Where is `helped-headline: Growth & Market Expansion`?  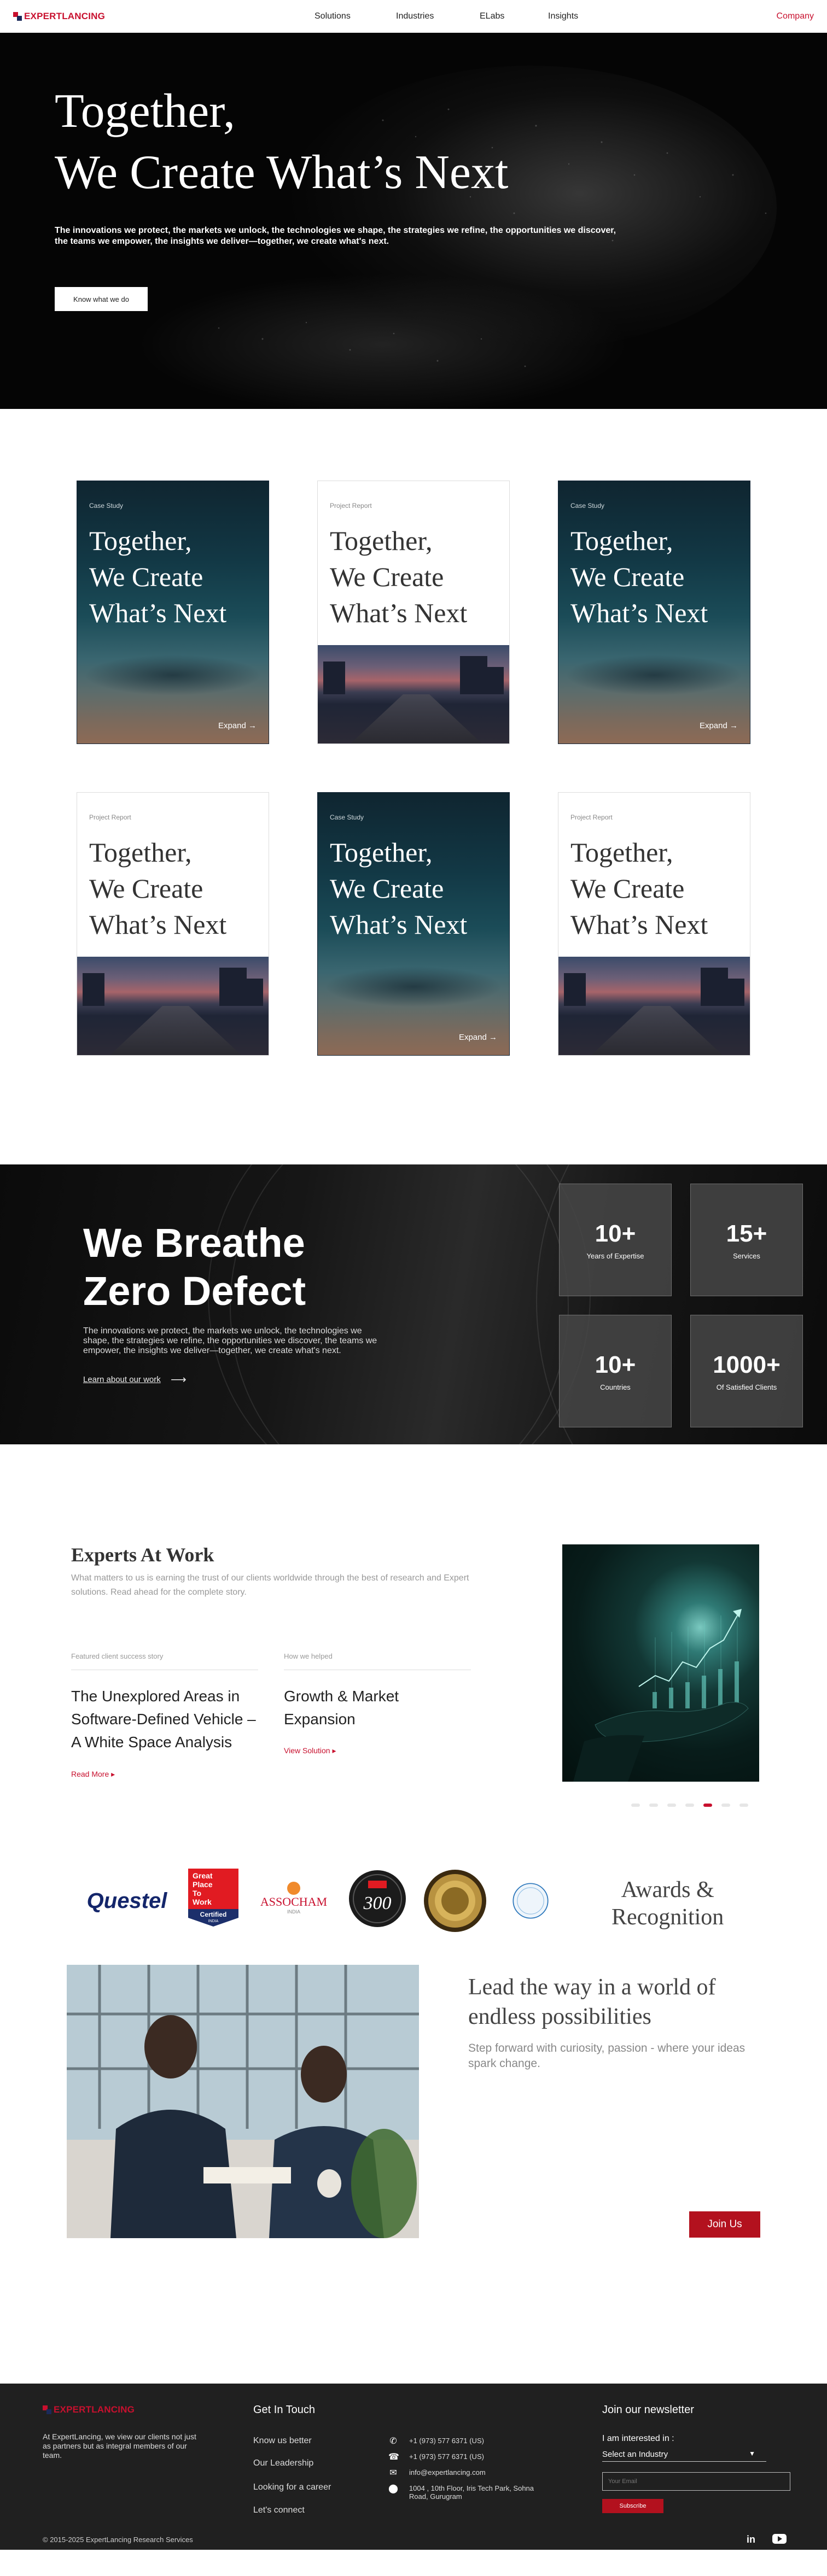 helped-headline: Growth & Market Expansion is located at coordinates (341, 1708).